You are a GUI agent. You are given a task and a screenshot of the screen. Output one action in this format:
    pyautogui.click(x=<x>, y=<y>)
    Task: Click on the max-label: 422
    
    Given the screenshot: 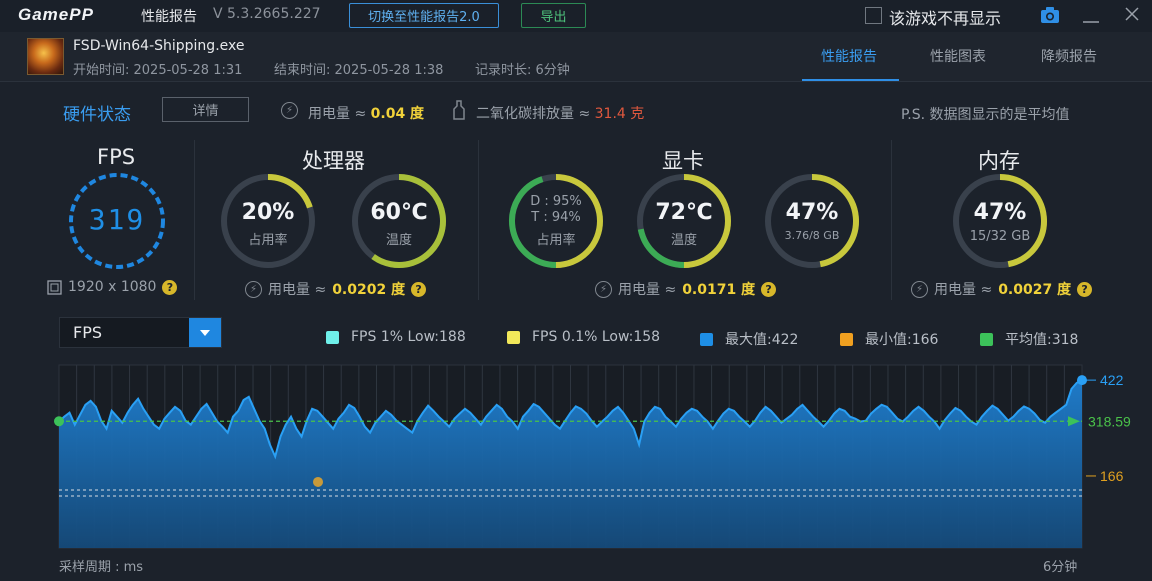 What is the action you would take?
    pyautogui.click(x=1112, y=380)
    